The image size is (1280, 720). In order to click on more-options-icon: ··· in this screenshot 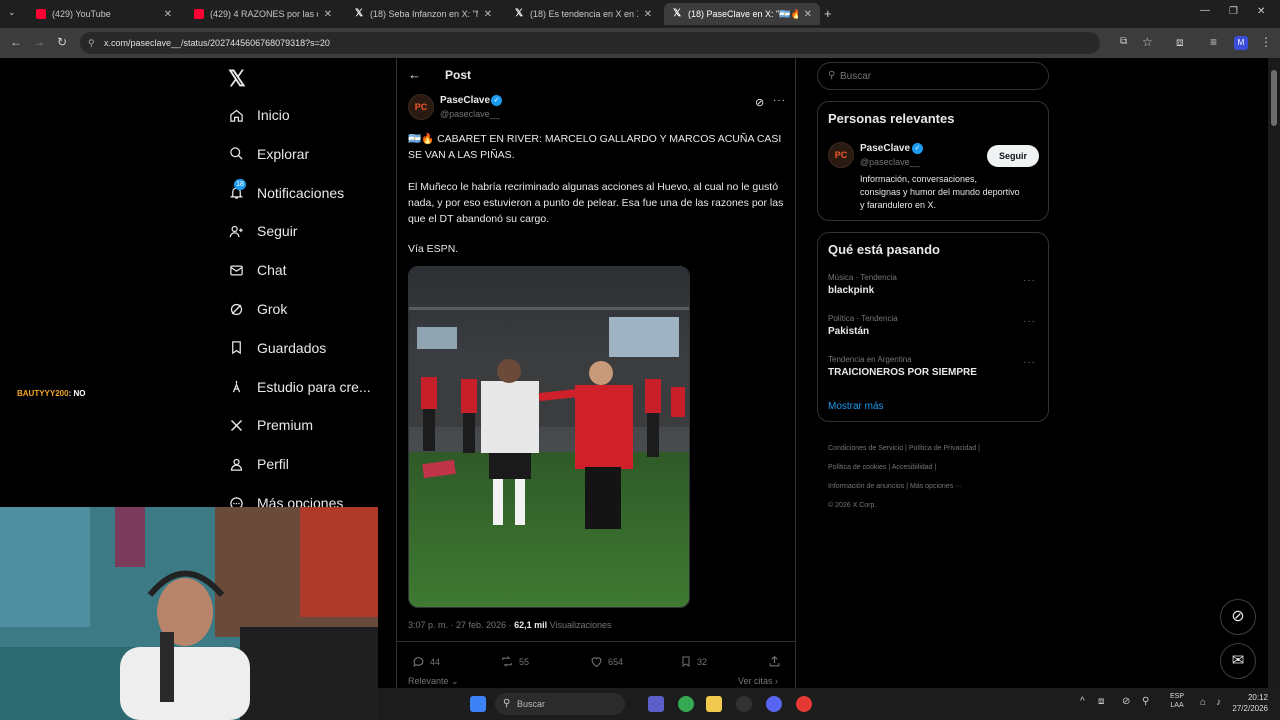, I will do `click(779, 100)`.